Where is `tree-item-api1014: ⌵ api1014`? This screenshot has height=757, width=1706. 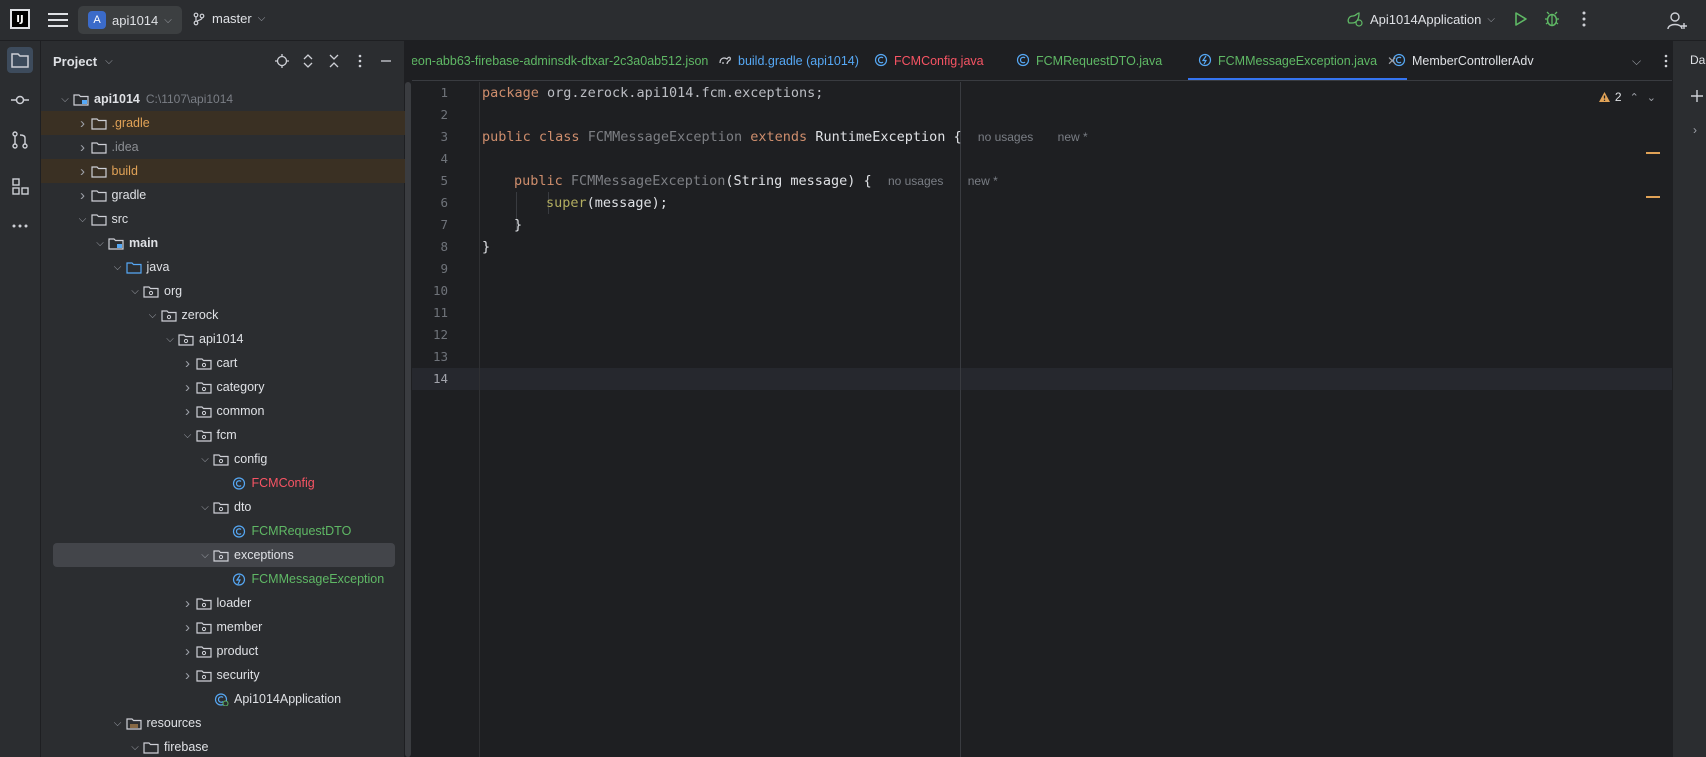 tree-item-api1014: ⌵ api1014 is located at coordinates (223, 339).